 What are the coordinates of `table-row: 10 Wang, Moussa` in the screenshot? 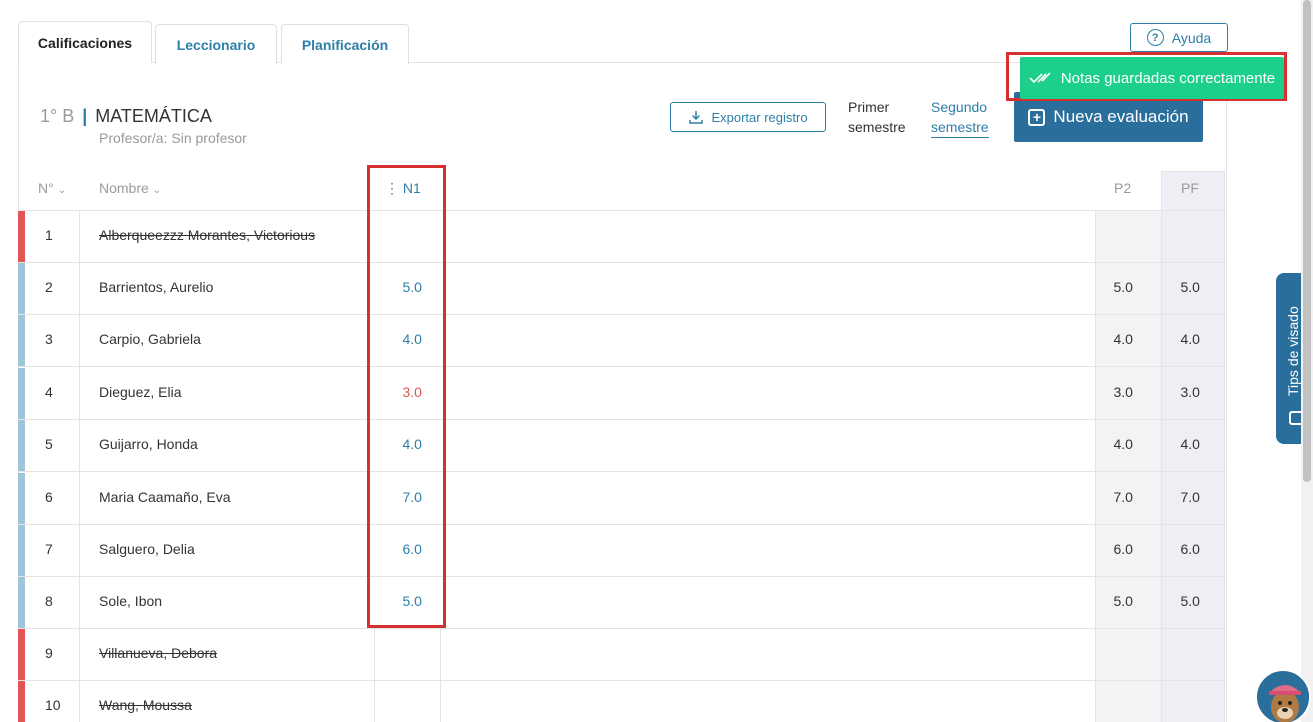 It's located at (622, 701).